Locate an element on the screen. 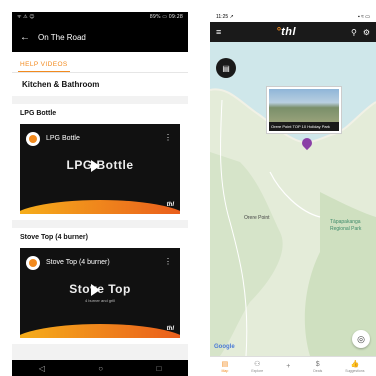  nav-label: Suggestions is located at coordinates (355, 370).